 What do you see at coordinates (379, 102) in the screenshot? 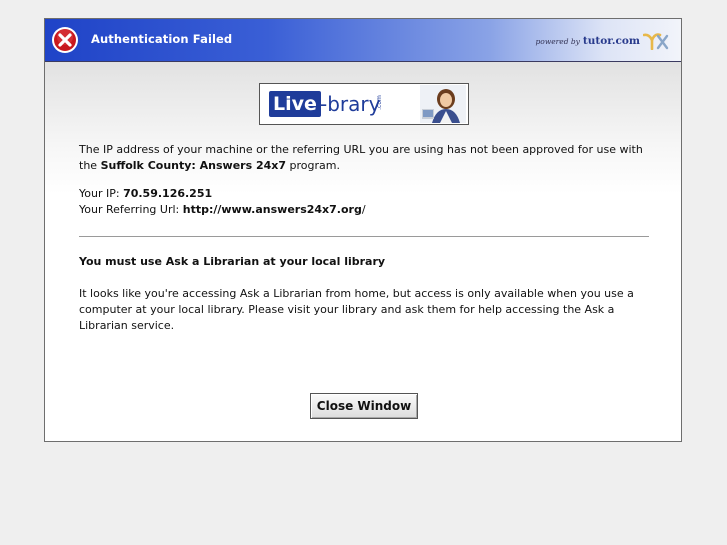
I see `logo-com-text: .com` at bounding box center [379, 102].